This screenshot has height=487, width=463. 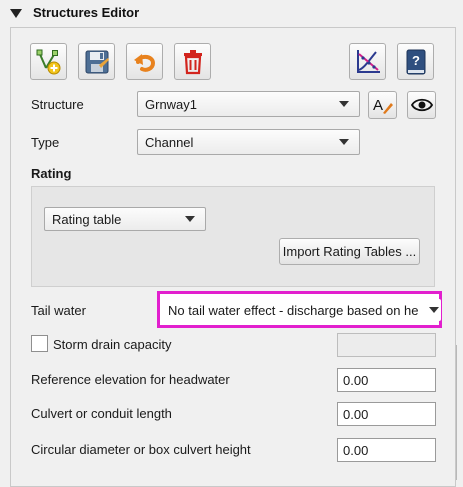 I want to click on add-structure-icon, so click(x=48, y=61).